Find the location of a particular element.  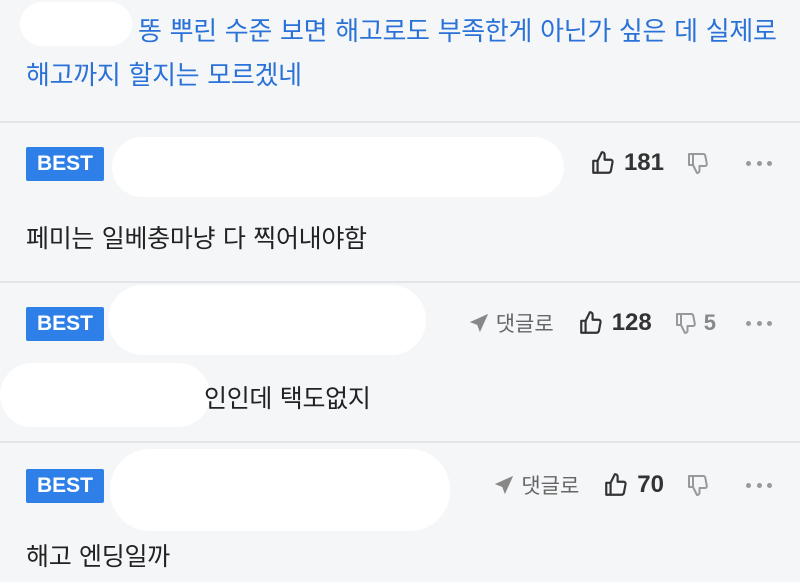

like-button: 181 is located at coordinates (627, 163).